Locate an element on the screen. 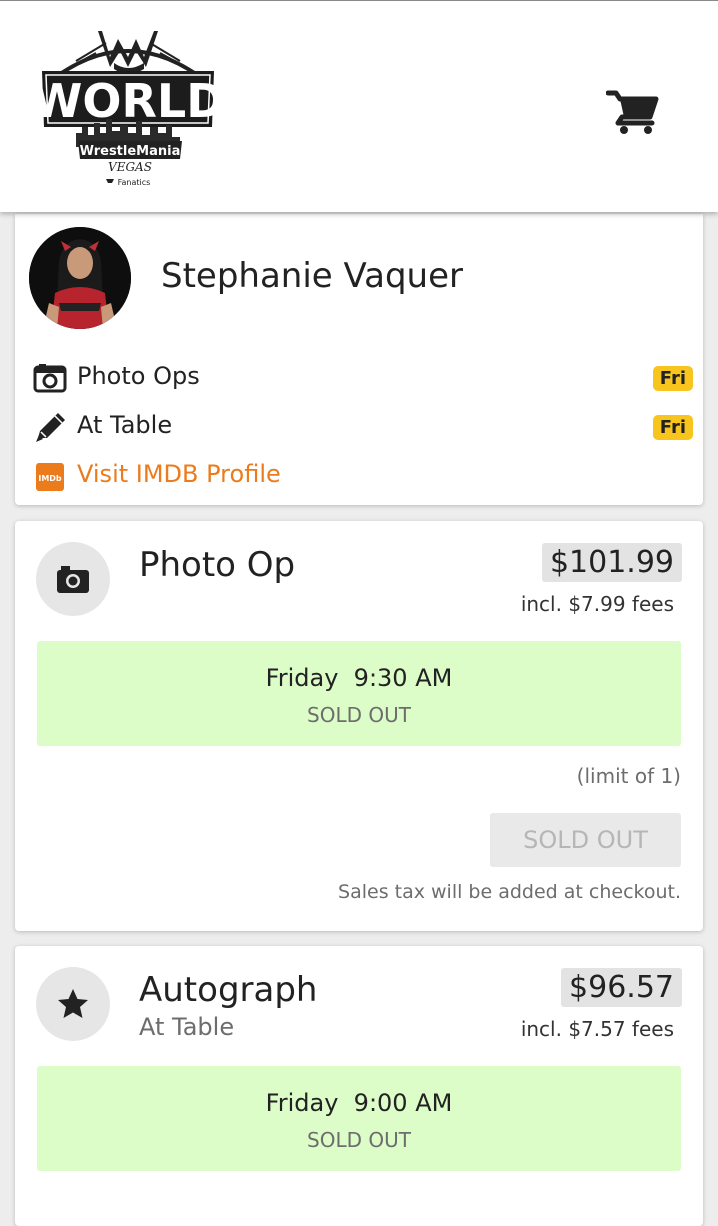 This screenshot has width=718, height=1226. svg-text: IMDb is located at coordinates (50, 478).